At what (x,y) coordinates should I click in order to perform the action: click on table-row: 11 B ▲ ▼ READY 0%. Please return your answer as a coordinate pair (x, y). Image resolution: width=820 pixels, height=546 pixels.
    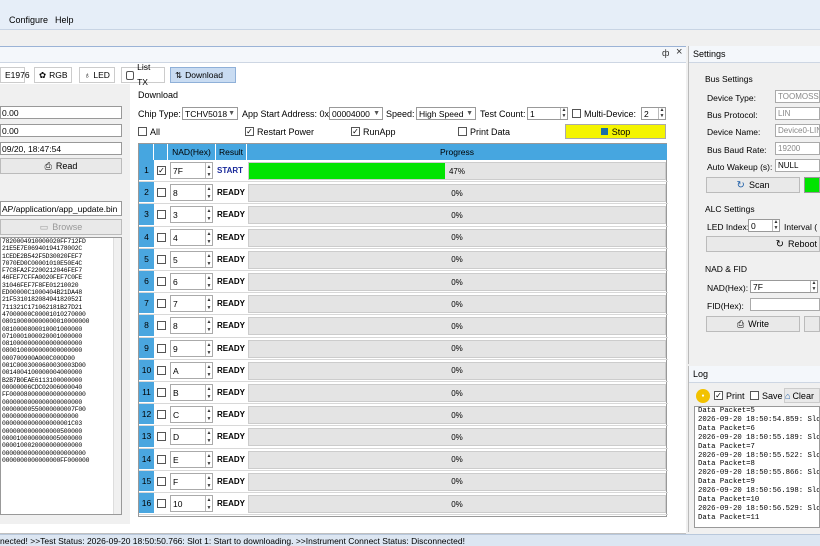
    Looking at the image, I should click on (403, 393).